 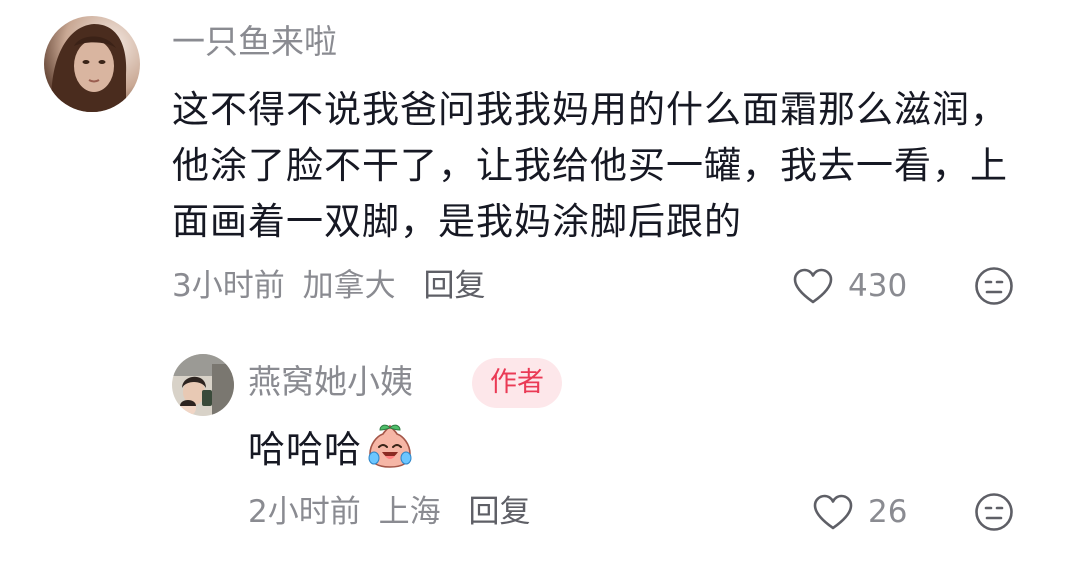 I want to click on reply-time: 2小时前, so click(x=304, y=512).